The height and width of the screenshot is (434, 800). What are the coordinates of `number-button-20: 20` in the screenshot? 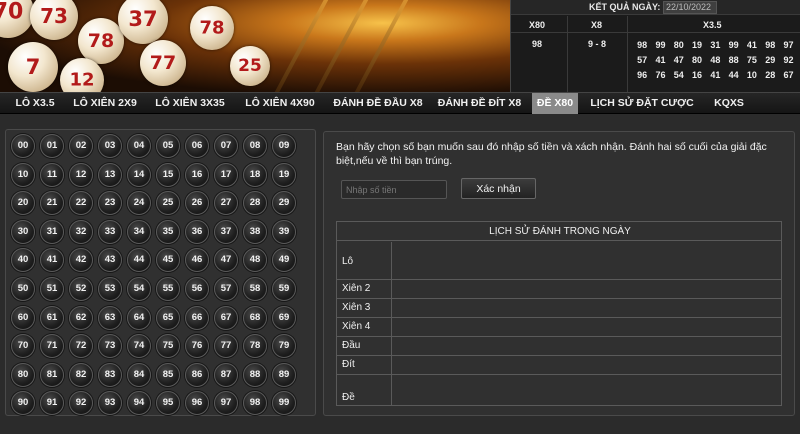 It's located at (23, 203).